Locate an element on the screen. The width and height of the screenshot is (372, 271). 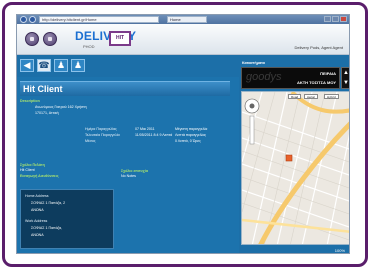
order-extra-2: Λεπτά παραγγελίας is located at coordinates (191, 135).